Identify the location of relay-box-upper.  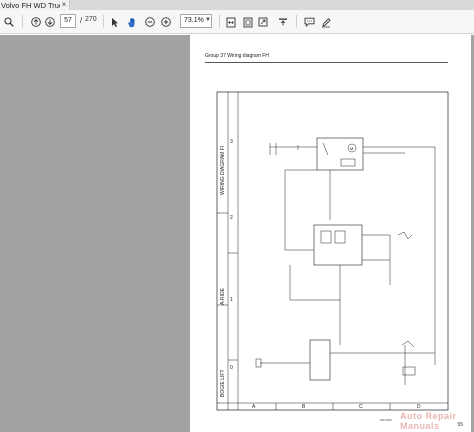
(340, 154).